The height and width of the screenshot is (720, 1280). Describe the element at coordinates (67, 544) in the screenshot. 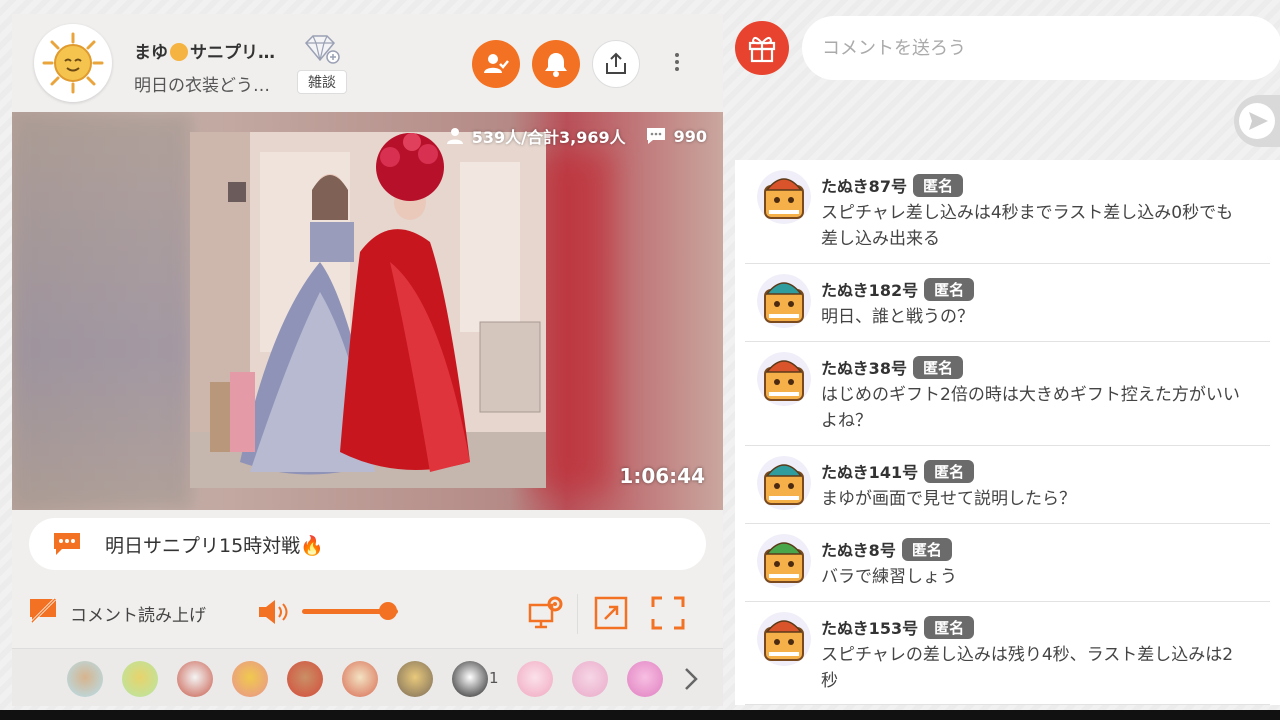

I see `telop-message-icon` at that location.